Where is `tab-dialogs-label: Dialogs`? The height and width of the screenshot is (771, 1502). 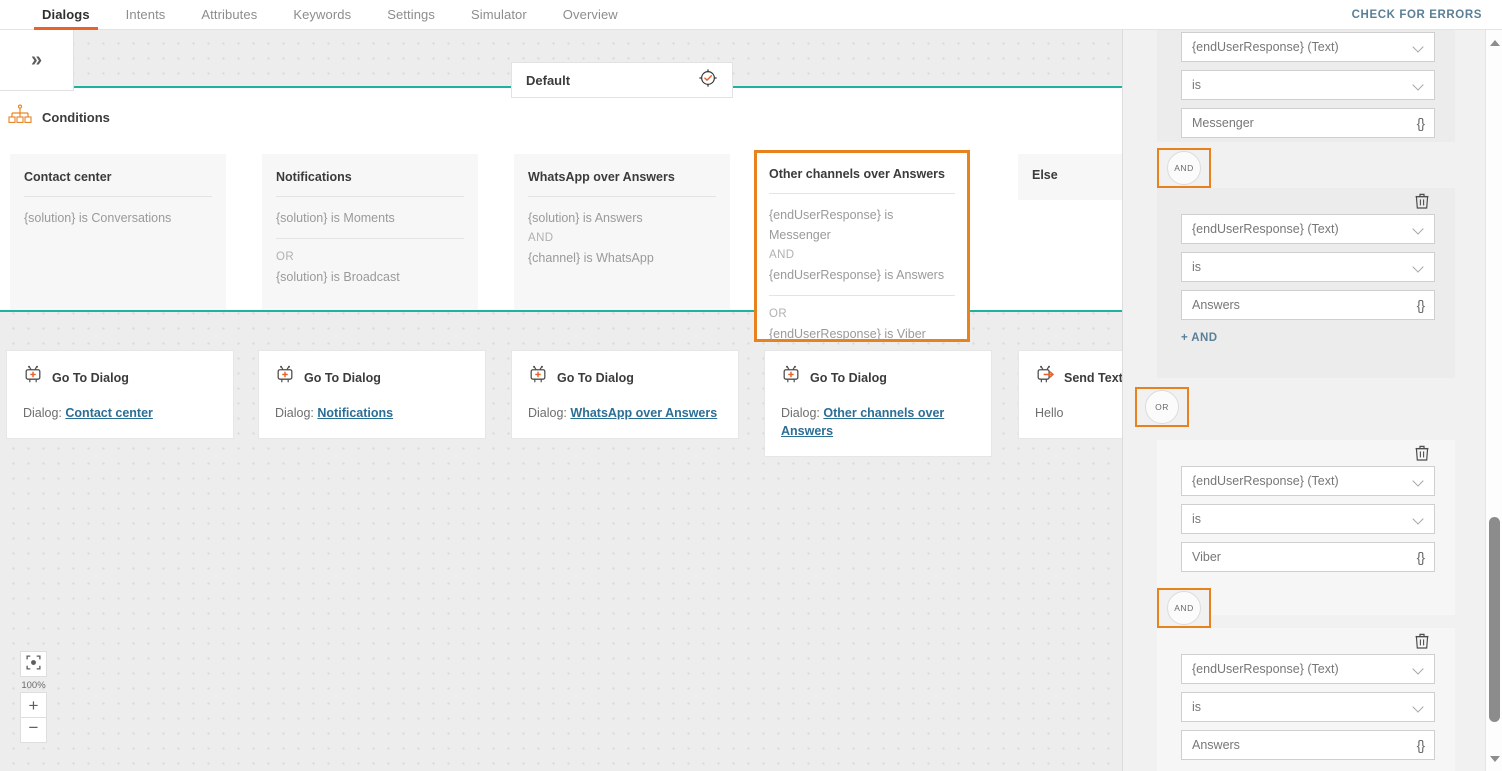
tab-dialogs-label: Dialogs is located at coordinates (66, 14).